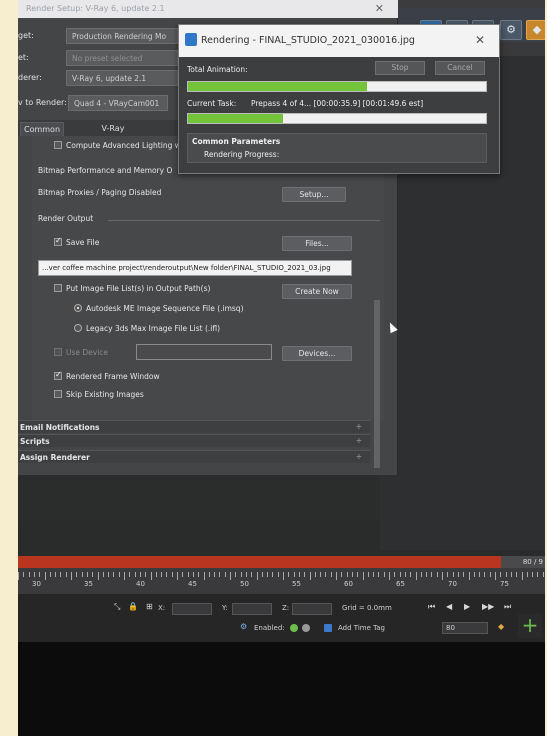 This screenshot has width=547, height=736. What do you see at coordinates (501, 626) in the screenshot?
I see `time-configuration-icon: ◆` at bounding box center [501, 626].